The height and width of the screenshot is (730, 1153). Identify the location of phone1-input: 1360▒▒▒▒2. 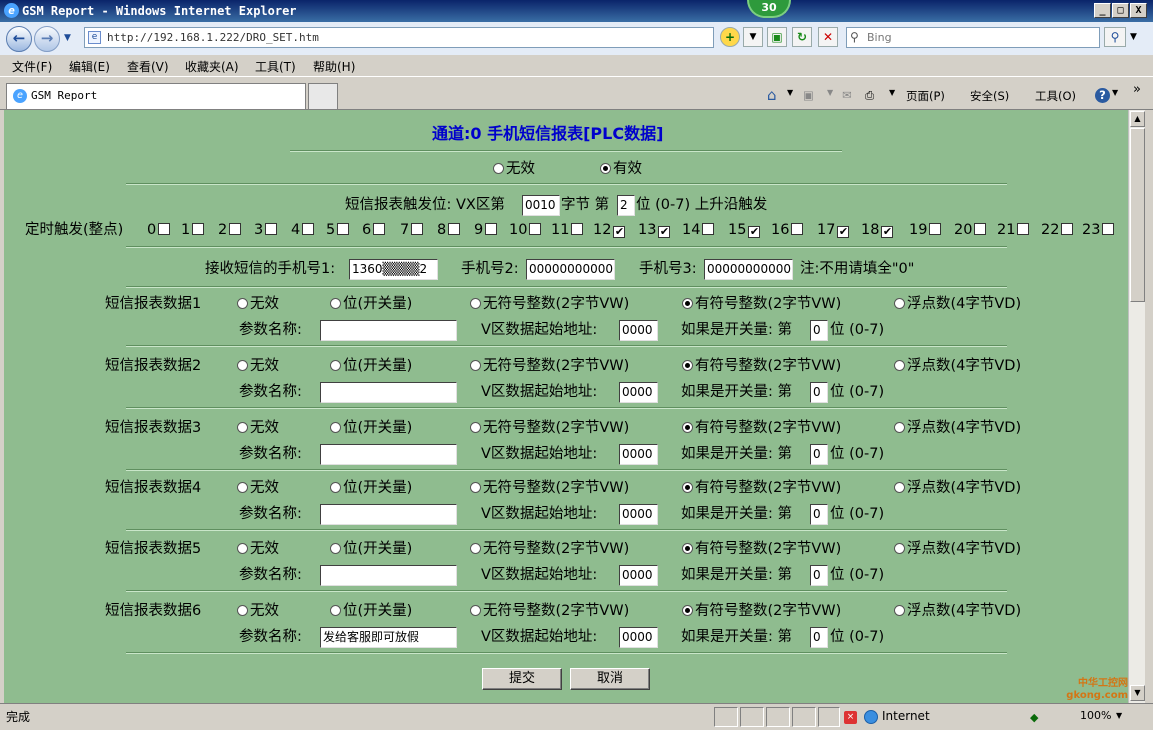
(393, 269).